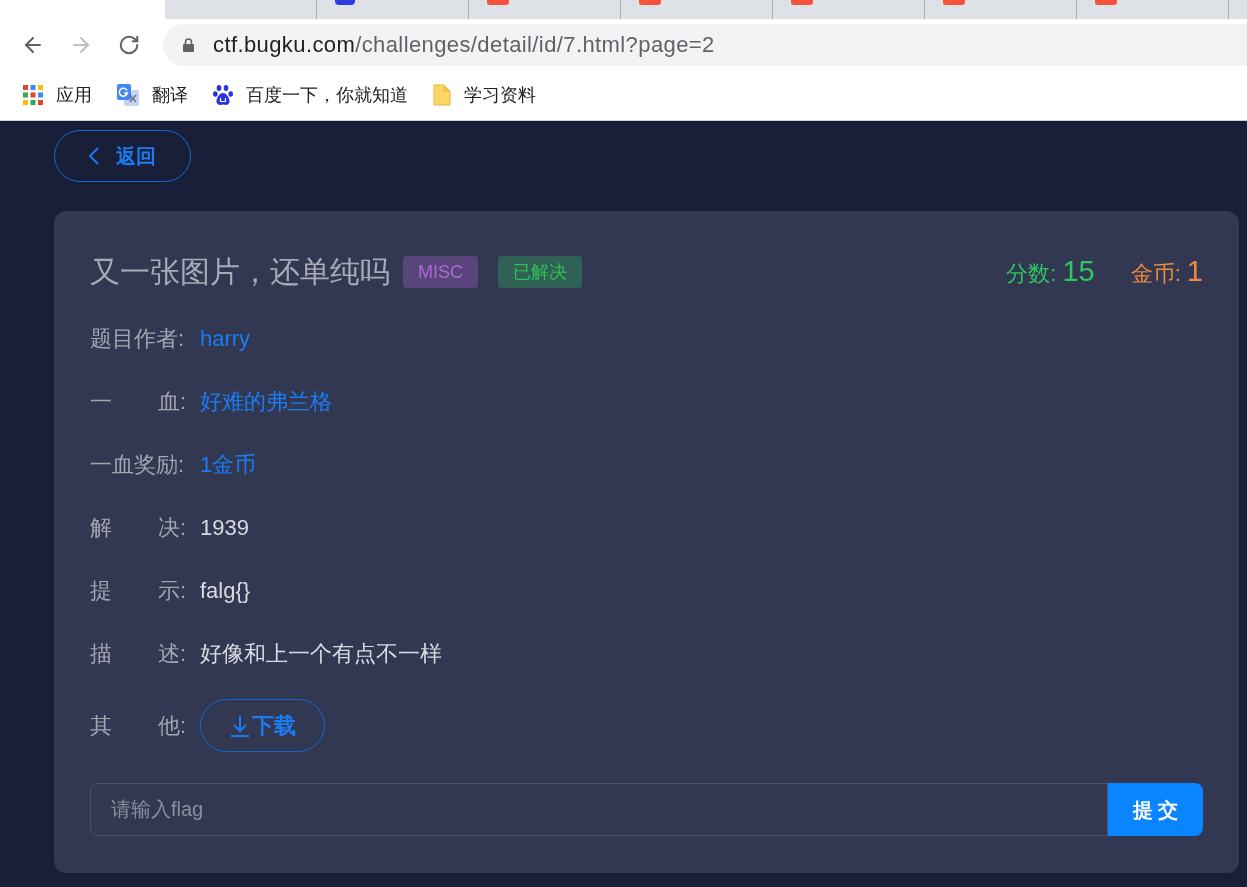 The height and width of the screenshot is (887, 1247). Describe the element at coordinates (540, 272) in the screenshot. I see `tag-badge: 已解决` at that location.